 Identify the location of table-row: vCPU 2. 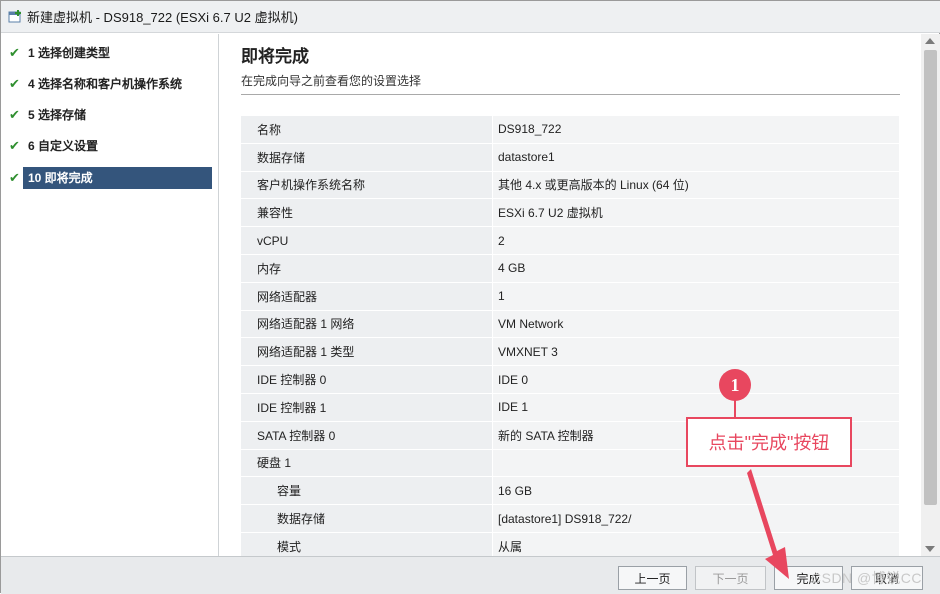
(570, 240).